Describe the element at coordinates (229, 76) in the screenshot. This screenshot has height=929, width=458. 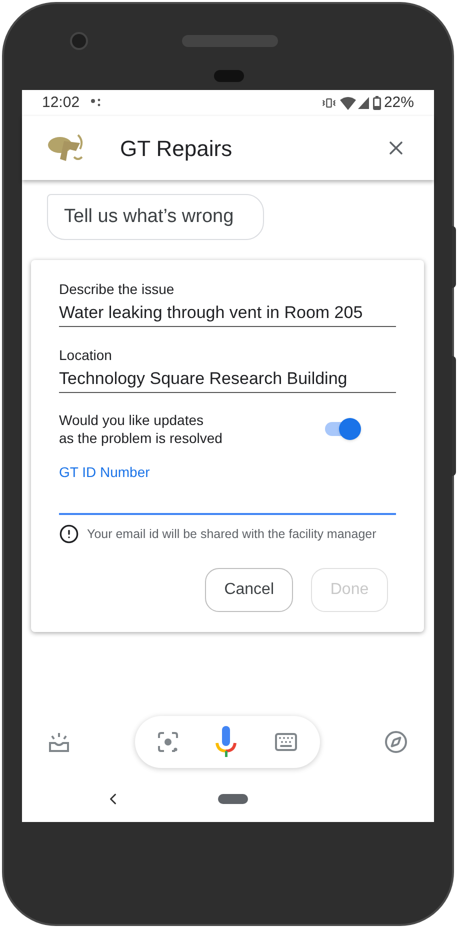
I see `sensor-slot` at that location.